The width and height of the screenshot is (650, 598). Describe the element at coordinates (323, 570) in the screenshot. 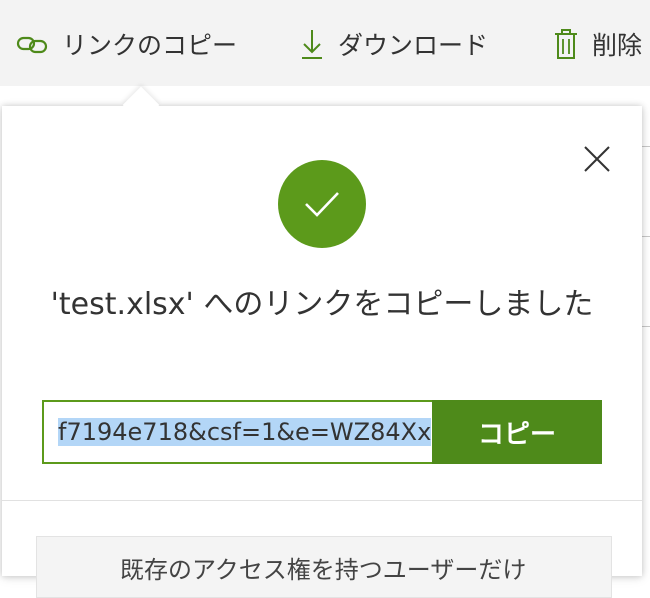

I see `permission-option-label: 既存のアクセス権を持つユーザーだけ` at that location.